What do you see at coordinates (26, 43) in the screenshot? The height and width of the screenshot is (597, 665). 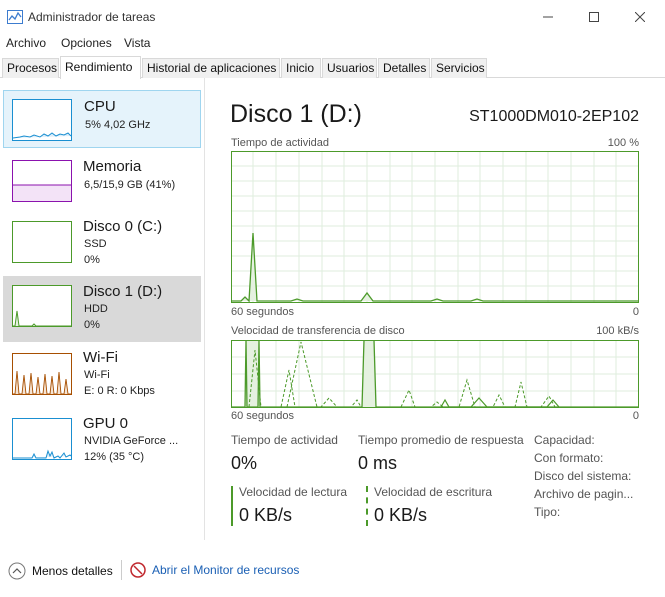 I see `menu-archivo: Archivo` at bounding box center [26, 43].